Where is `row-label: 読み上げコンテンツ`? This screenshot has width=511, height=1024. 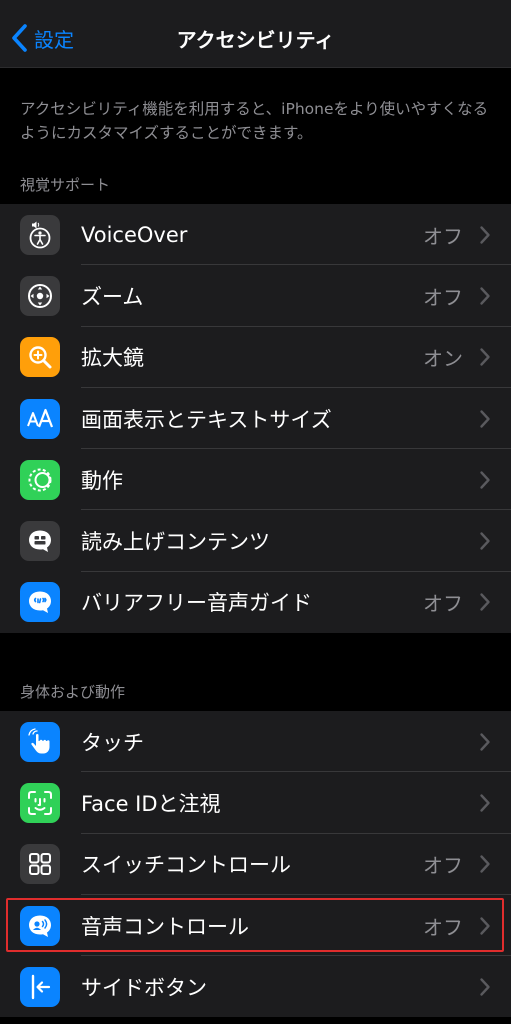
row-label: 読み上げコンテンツ is located at coordinates (175, 542).